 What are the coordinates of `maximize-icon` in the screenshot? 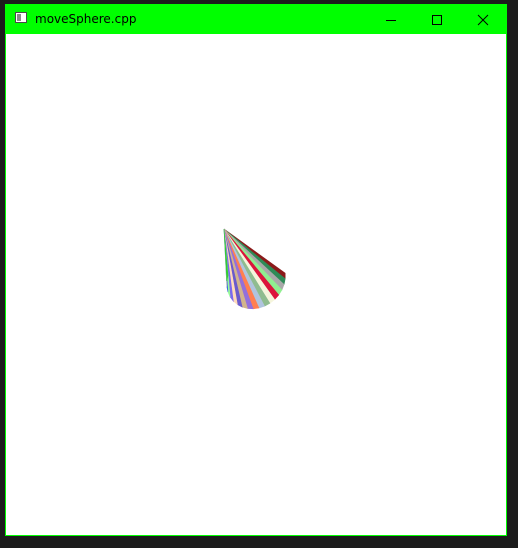 It's located at (437, 19).